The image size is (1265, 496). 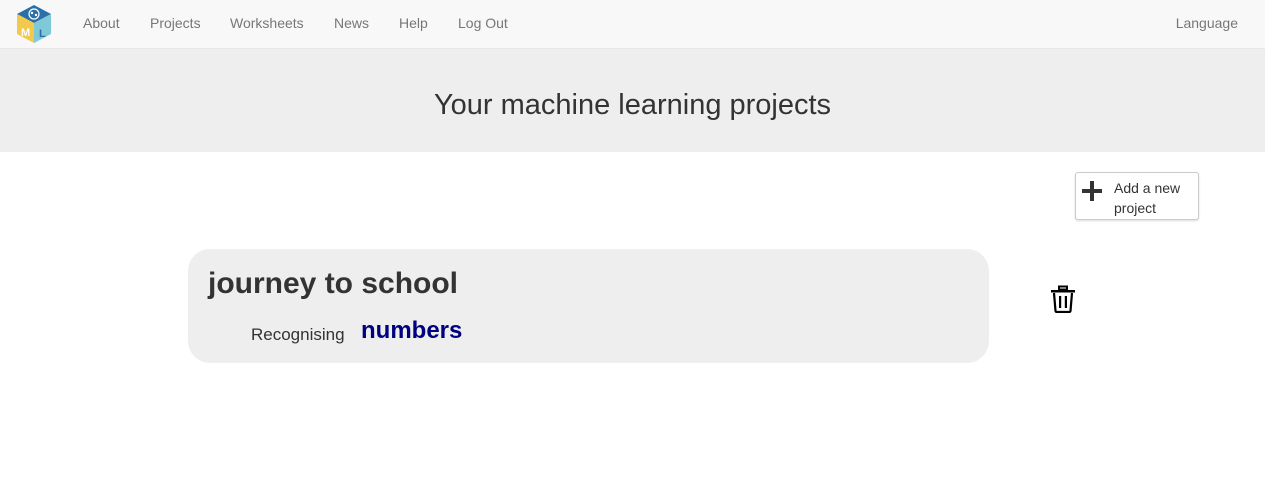 What do you see at coordinates (42, 34) in the screenshot?
I see `logo-letter-l: L` at bounding box center [42, 34].